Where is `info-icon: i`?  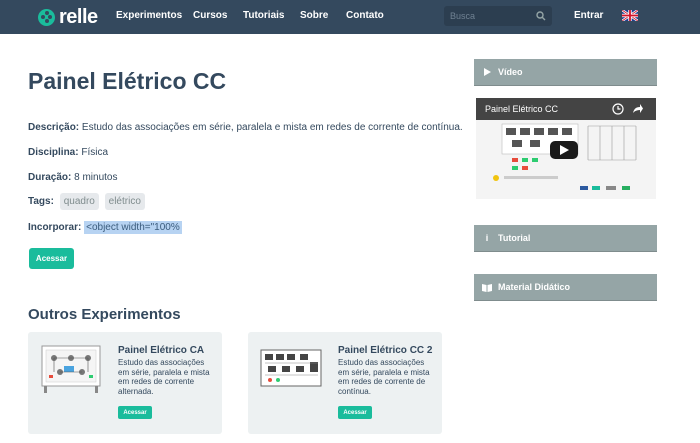
info-icon: i is located at coordinates (487, 238).